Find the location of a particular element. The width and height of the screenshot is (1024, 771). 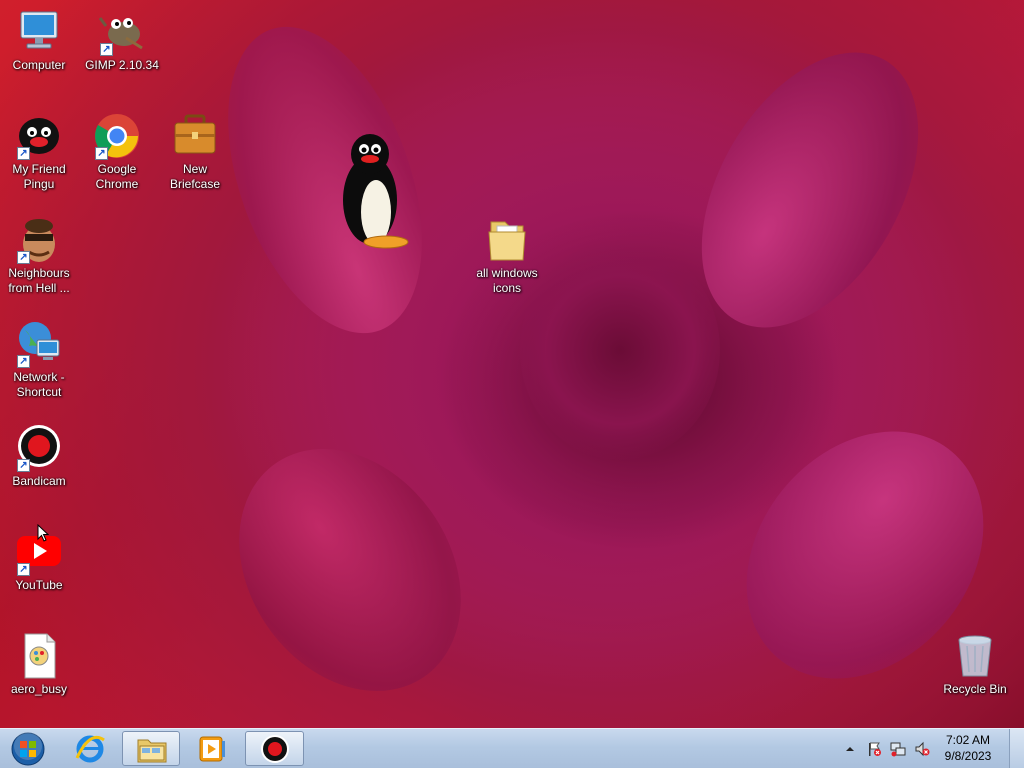

folder-explorer-icon is located at coordinates (152, 752).